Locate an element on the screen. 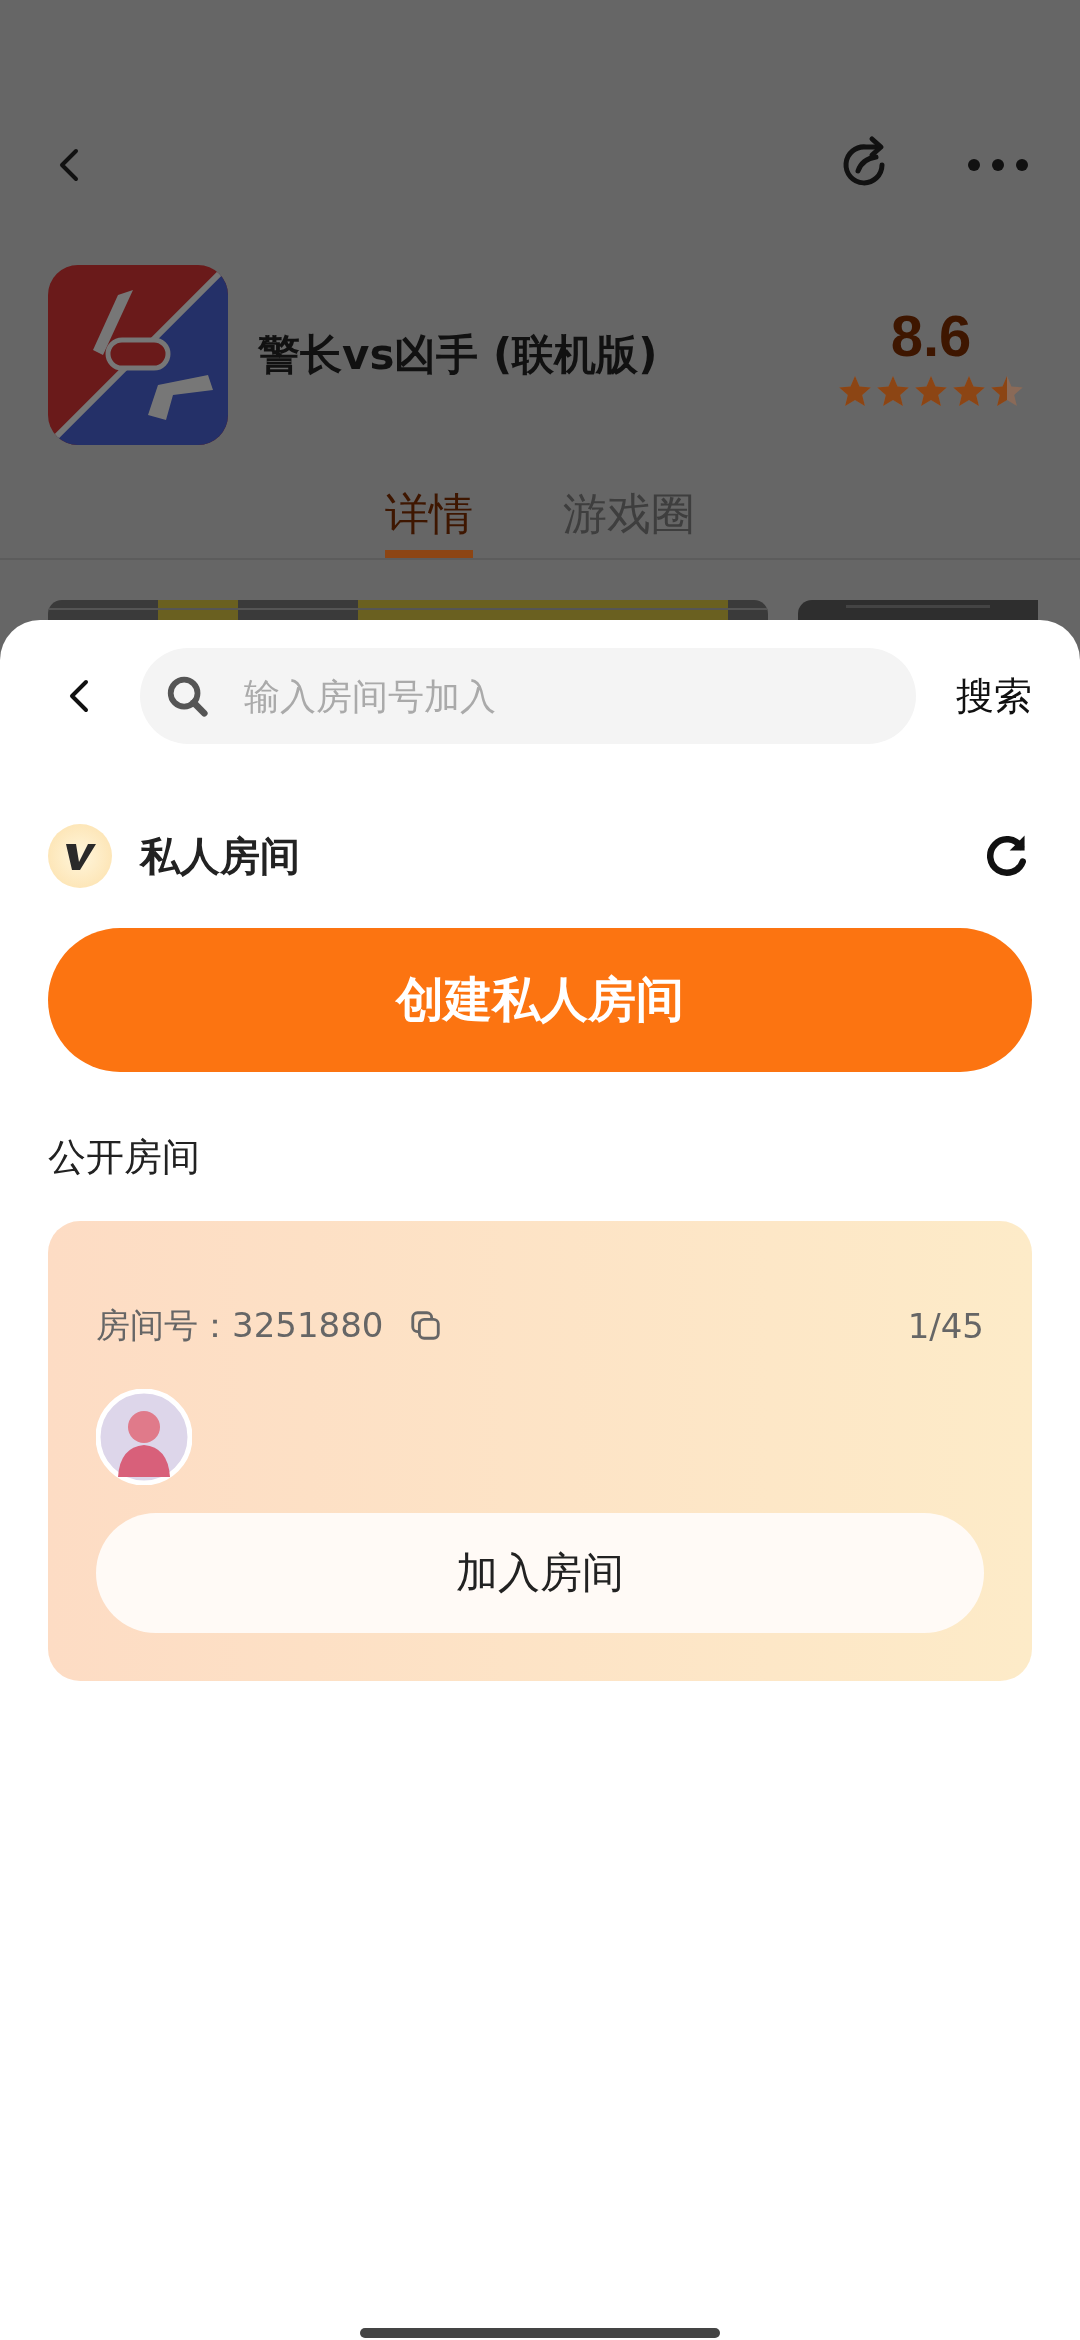 The image size is (1080, 2340). room-number: 房间号：3251880 is located at coordinates (240, 1325).